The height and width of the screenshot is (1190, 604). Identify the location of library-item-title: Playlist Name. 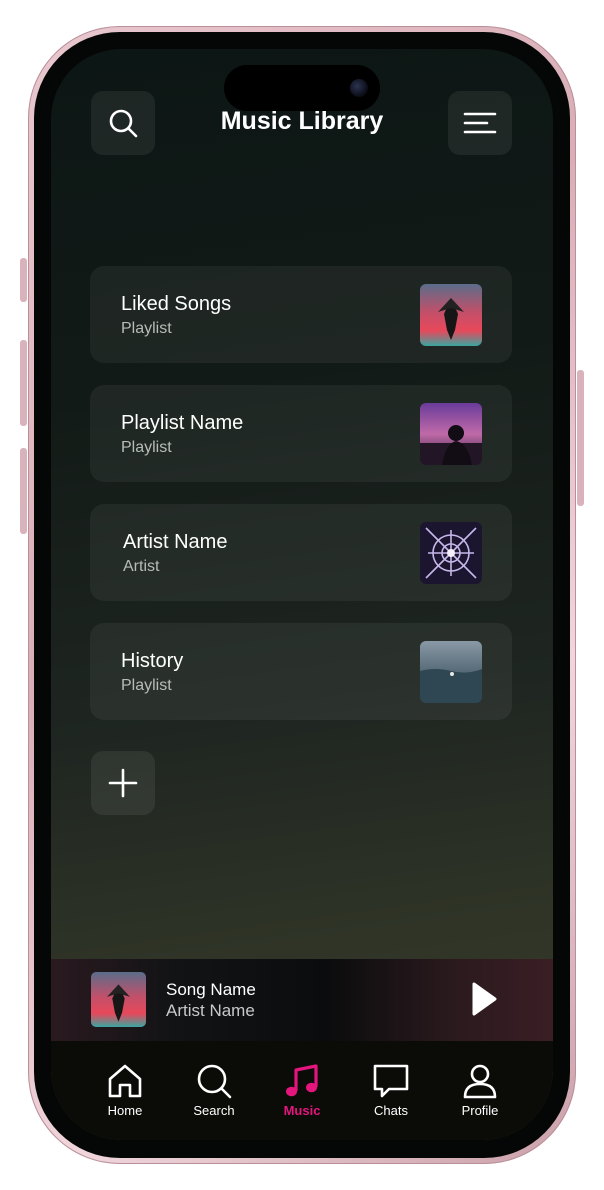
(182, 423).